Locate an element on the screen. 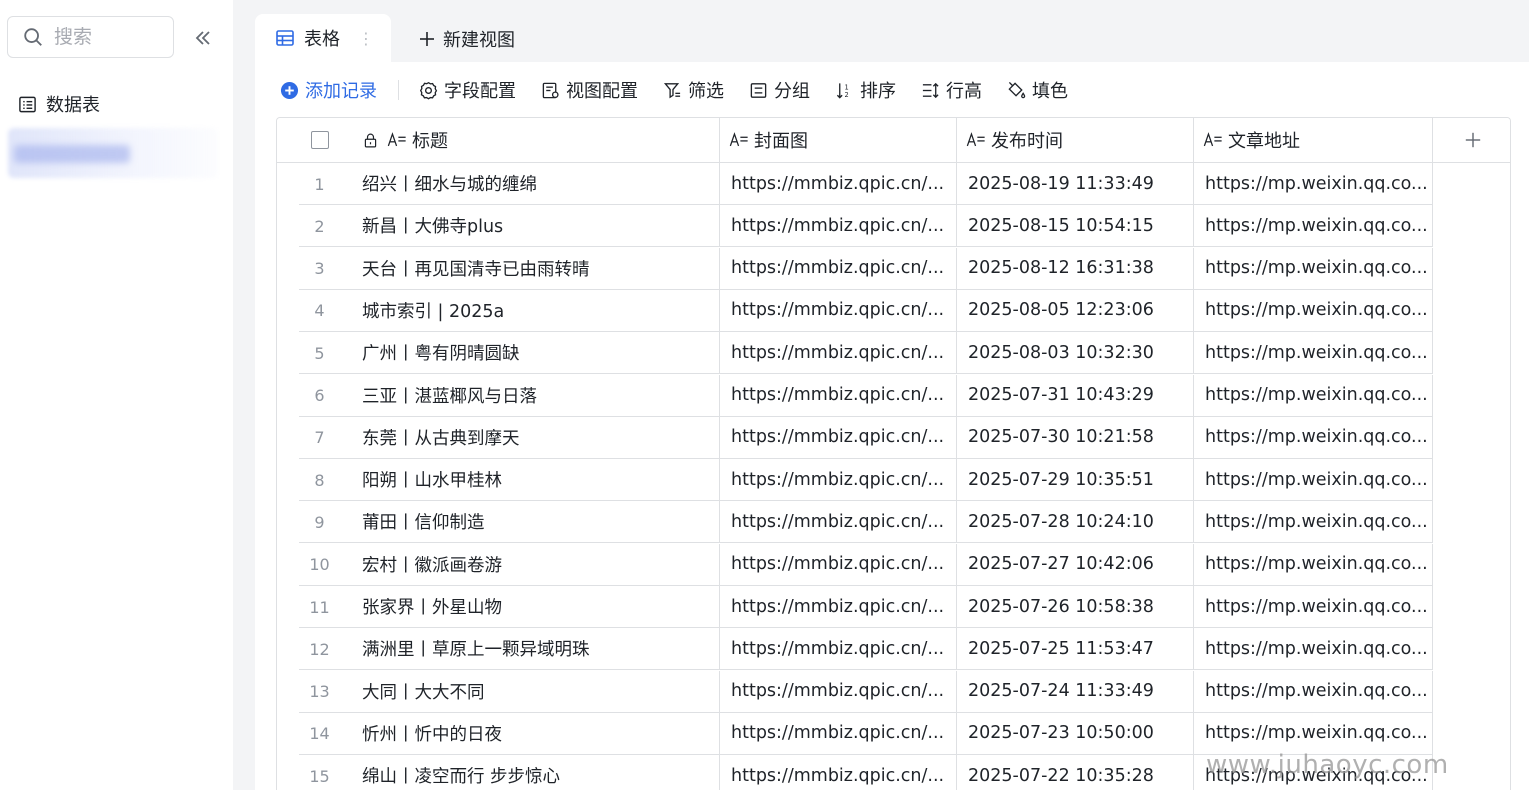  cell-time: 2025-07-28 10:24:10 is located at coordinates (1075, 522).